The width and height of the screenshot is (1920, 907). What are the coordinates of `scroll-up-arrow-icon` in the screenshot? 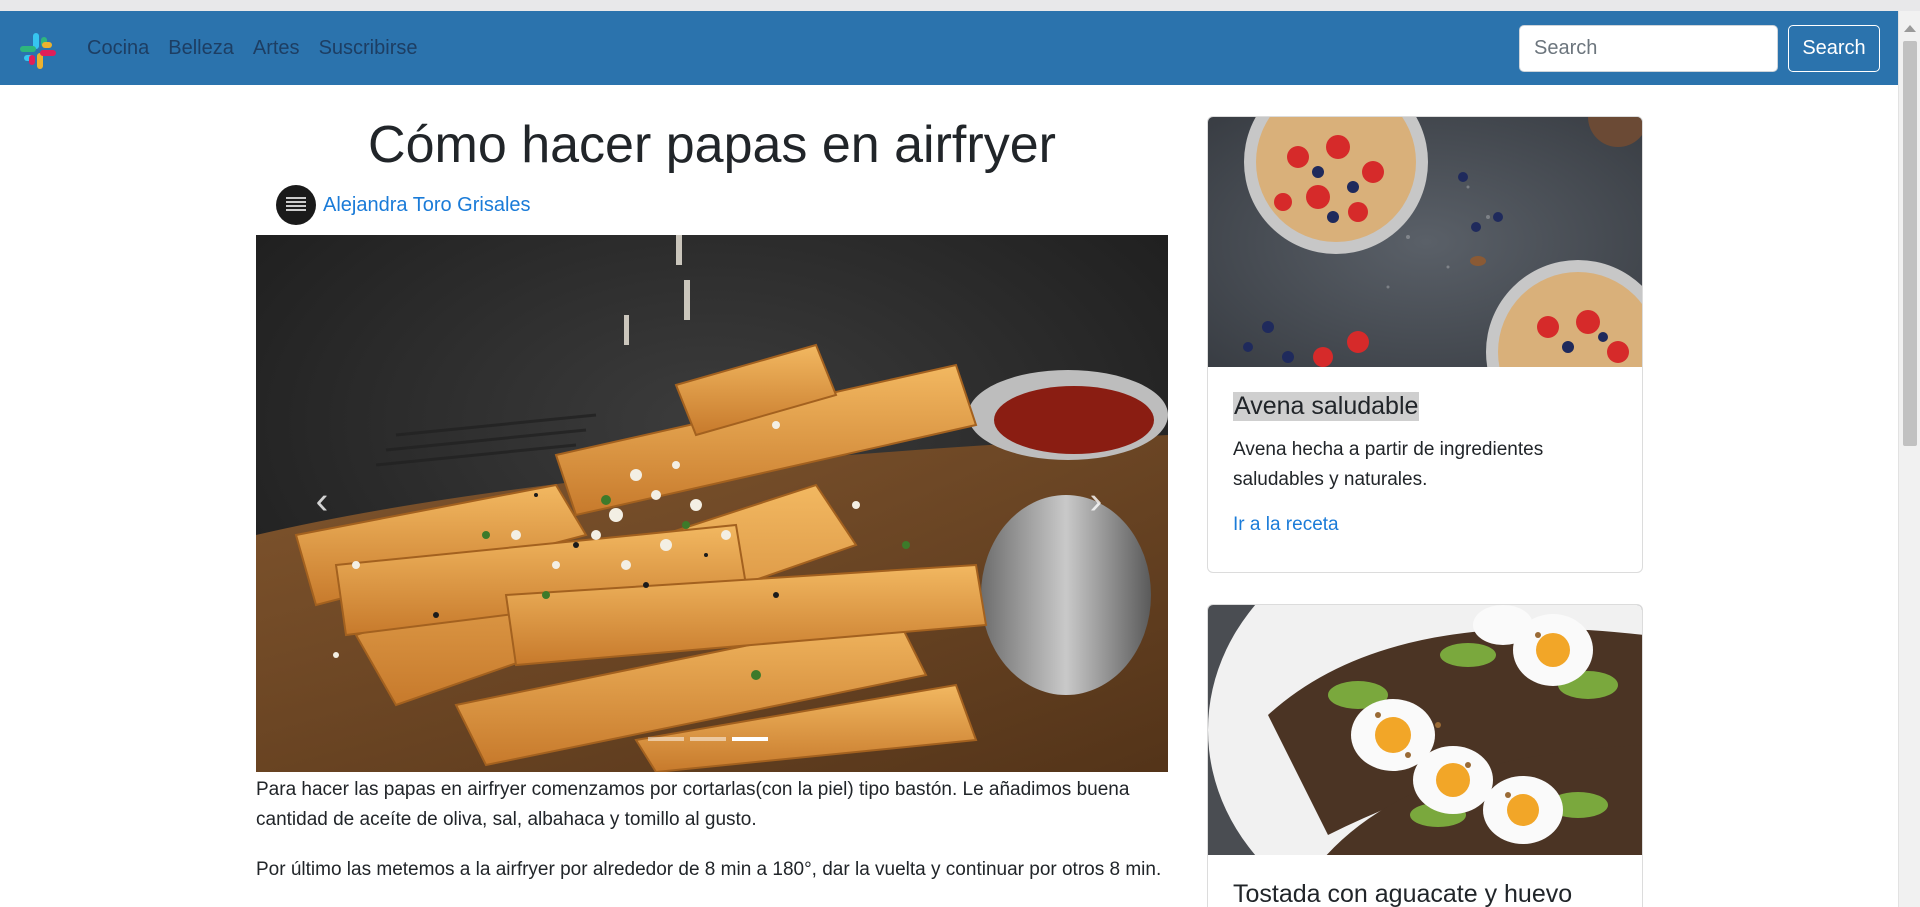 It's located at (1910, 28).